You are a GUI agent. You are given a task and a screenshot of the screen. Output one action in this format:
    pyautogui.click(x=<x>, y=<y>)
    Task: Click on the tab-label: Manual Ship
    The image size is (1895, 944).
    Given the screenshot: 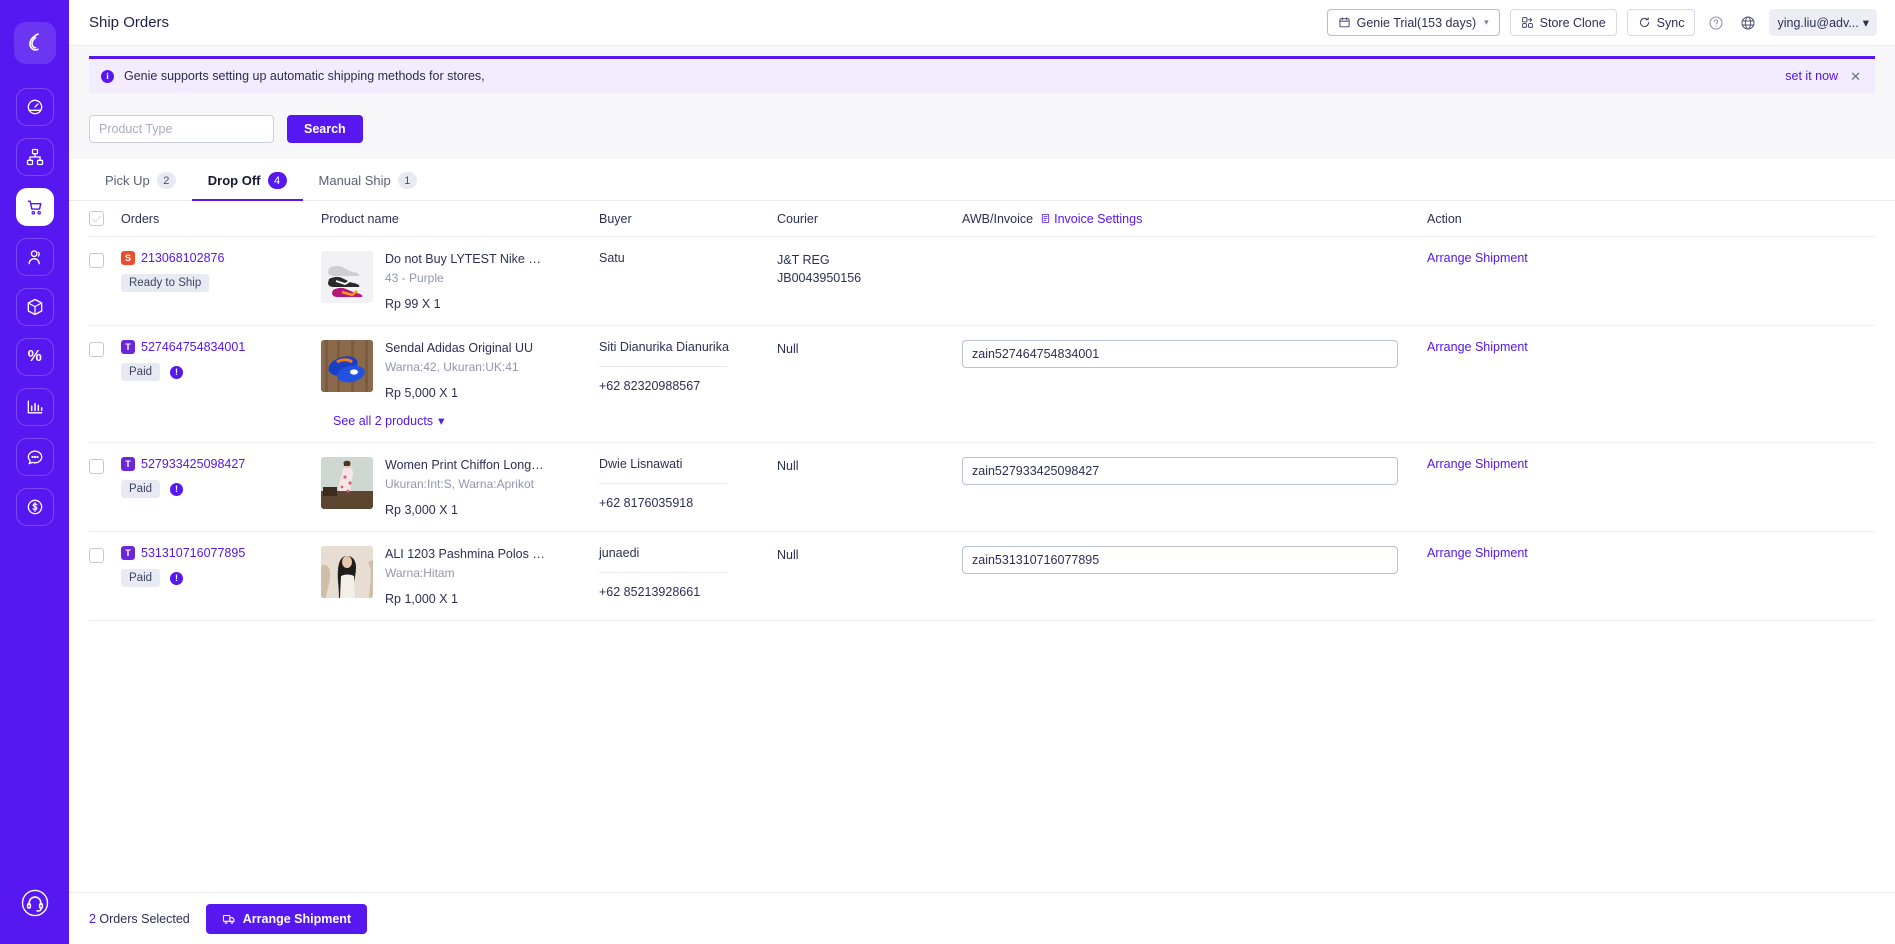 What is the action you would take?
    pyautogui.click(x=354, y=180)
    